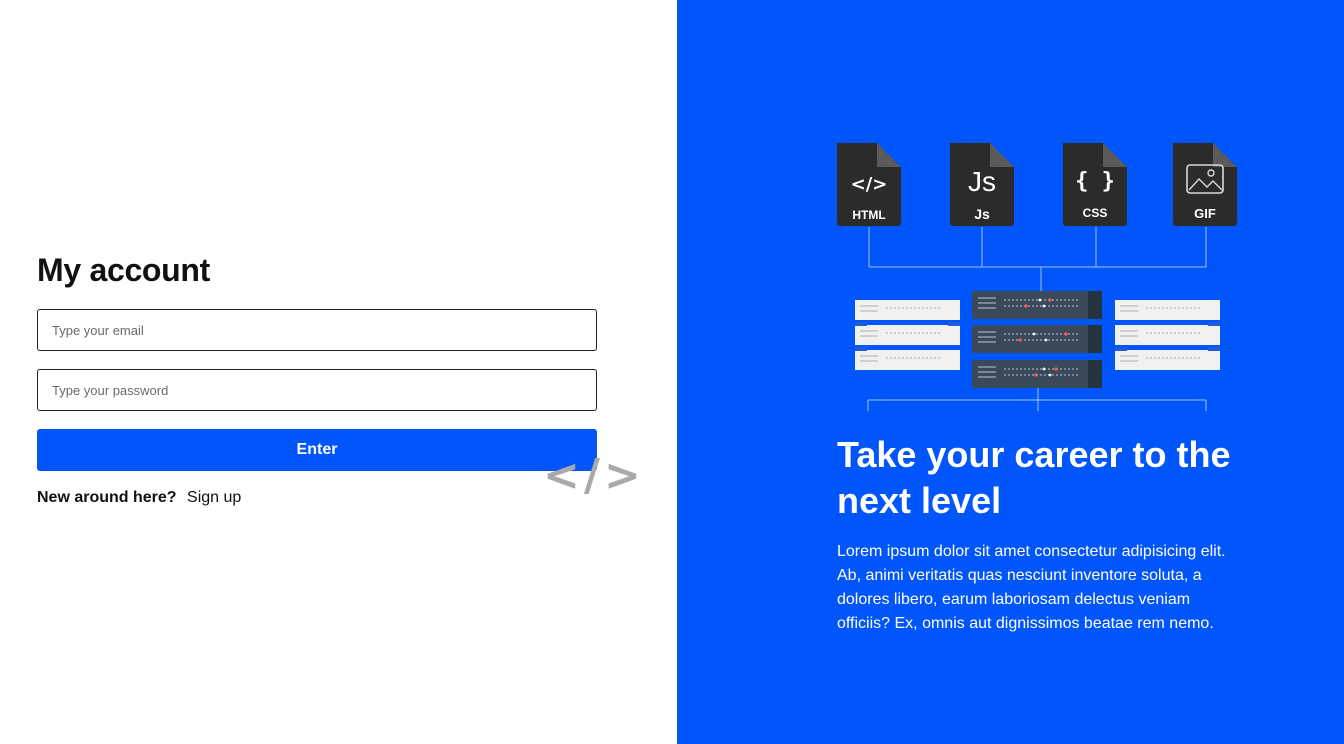 The height and width of the screenshot is (744, 1344). I want to click on promo-headline: Take your career to the next level, so click(1034, 477).